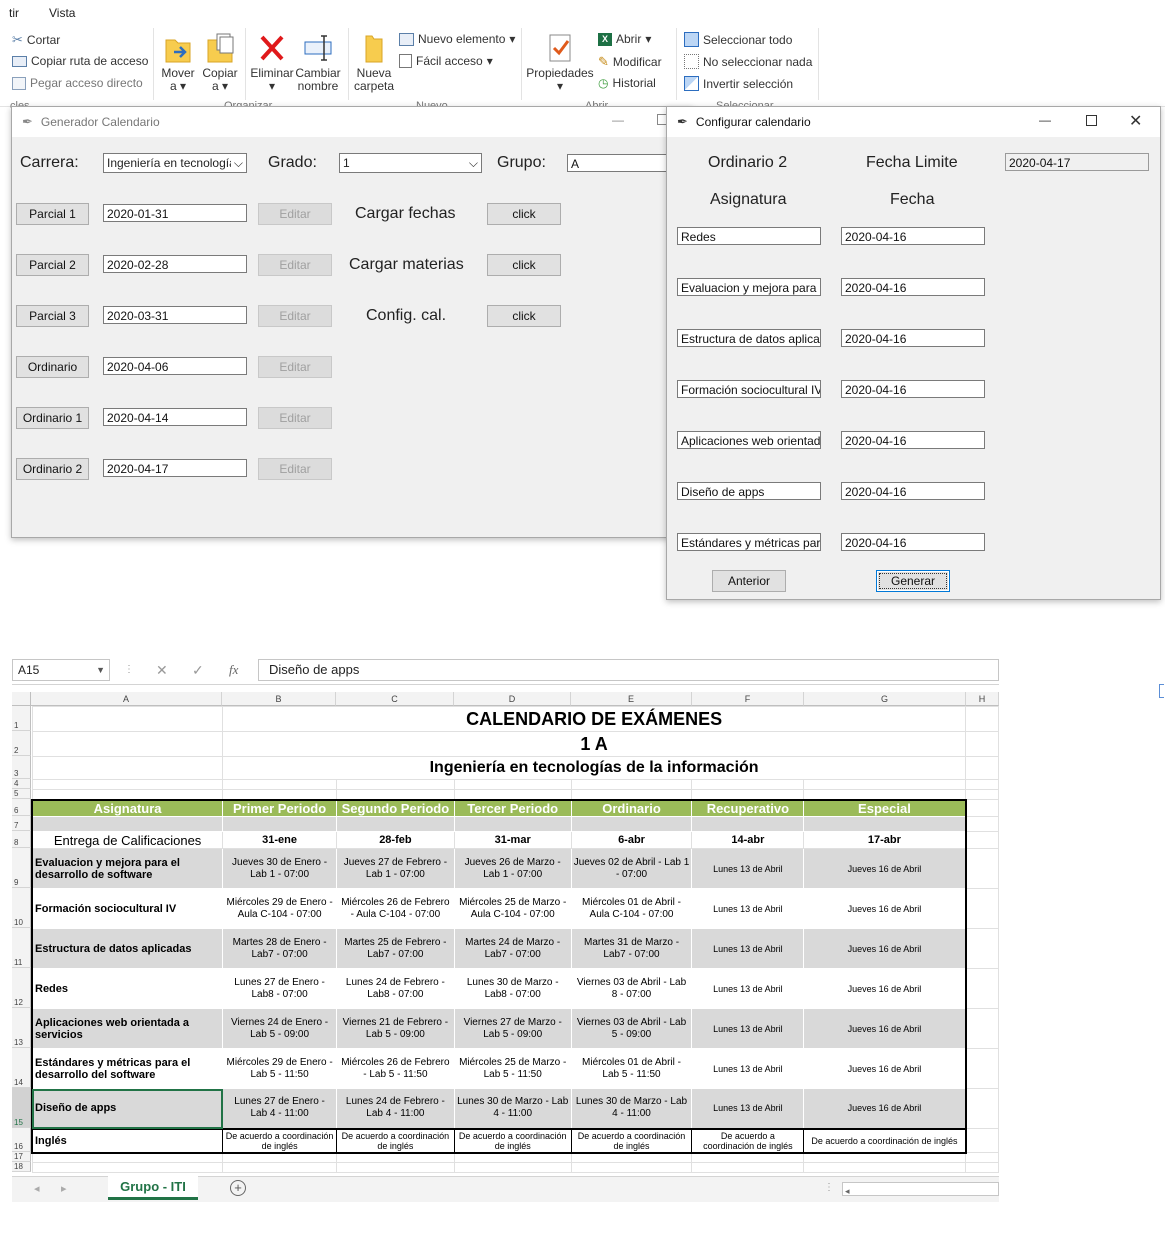  Describe the element at coordinates (233, 670) in the screenshot. I see `fx-icon: fx` at that location.